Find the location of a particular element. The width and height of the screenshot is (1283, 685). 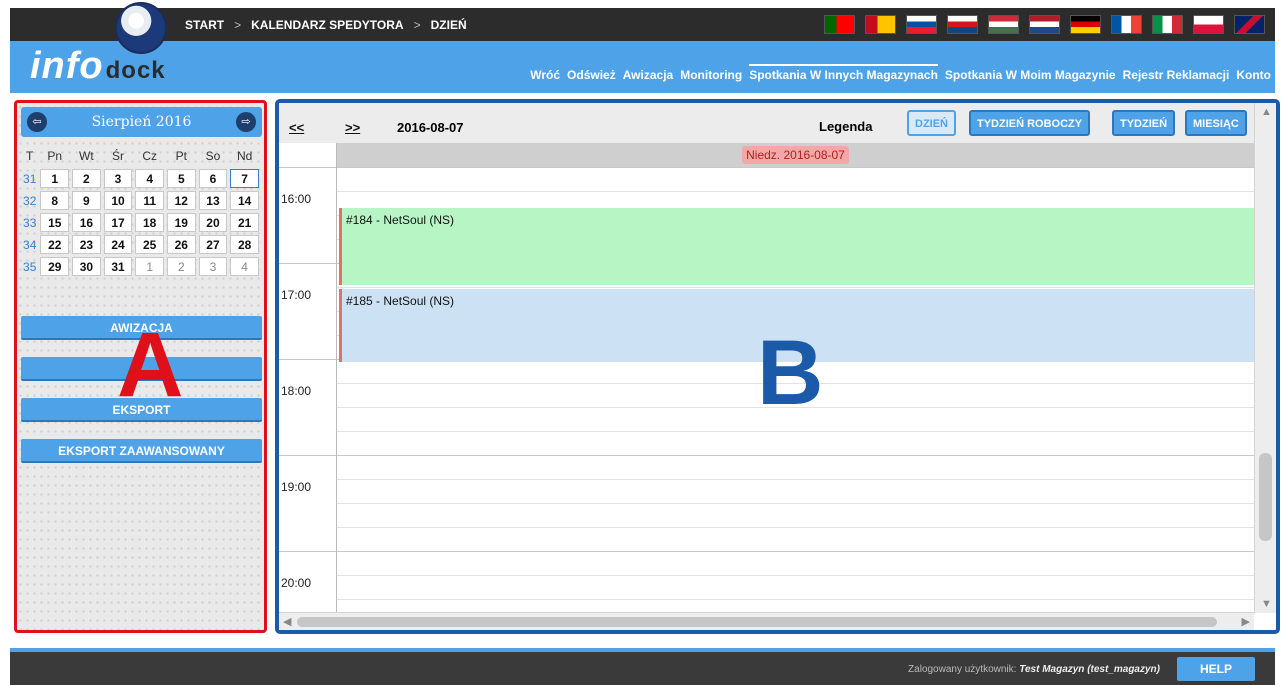

flag-spain-icon is located at coordinates (880, 24).